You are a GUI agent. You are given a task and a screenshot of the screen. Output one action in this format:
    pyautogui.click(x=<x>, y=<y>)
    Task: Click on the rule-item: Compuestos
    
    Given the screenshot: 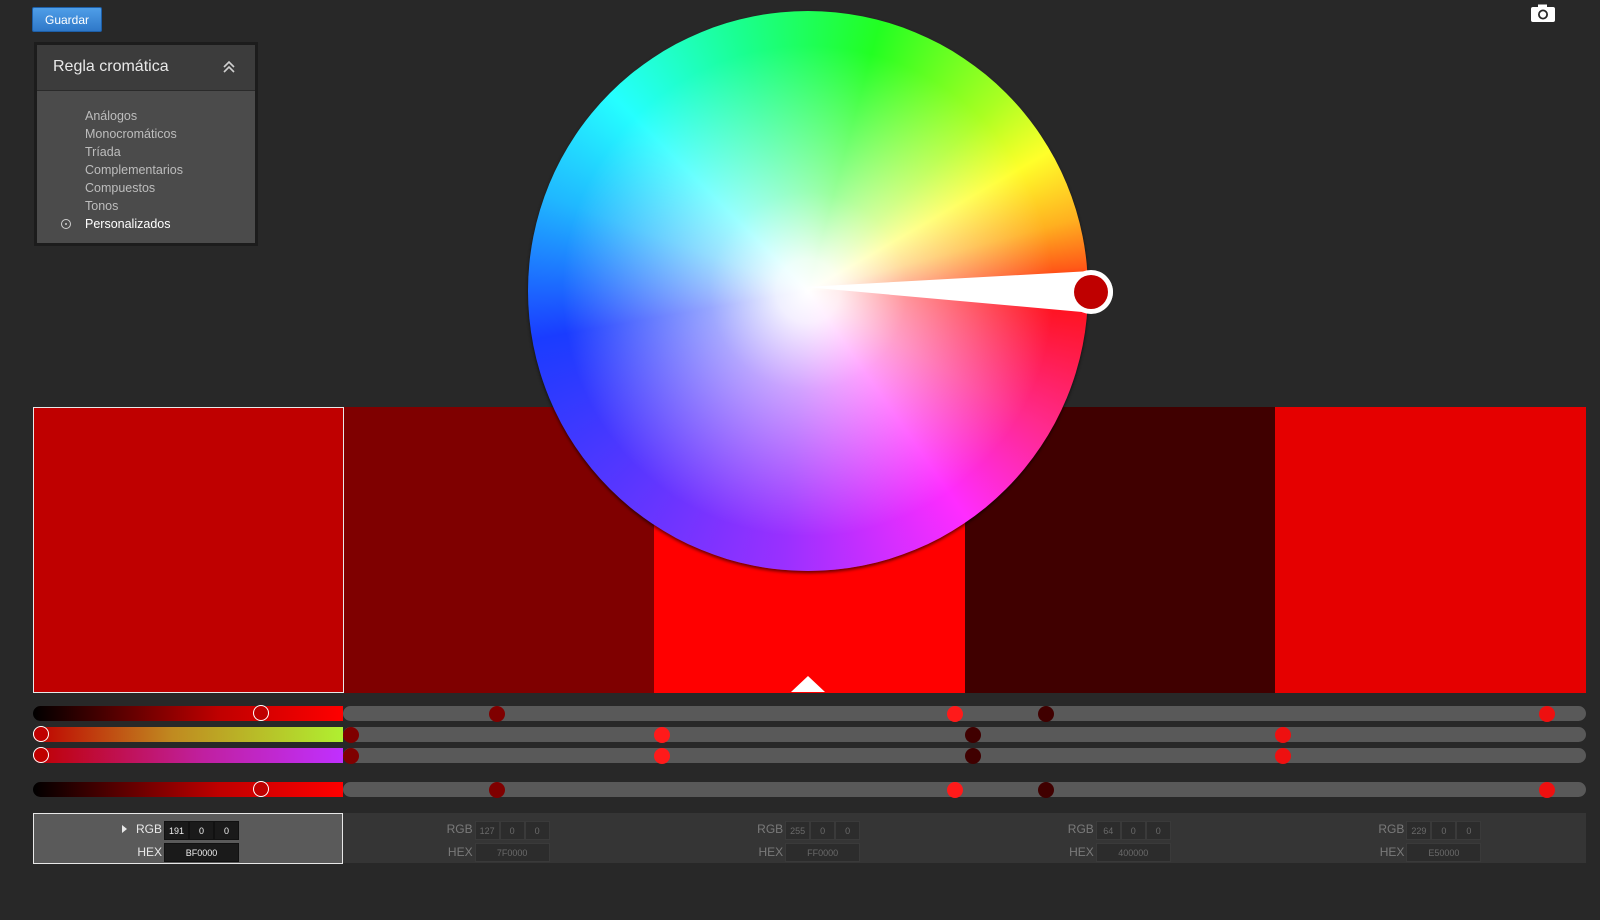 What is the action you would take?
    pyautogui.click(x=146, y=188)
    